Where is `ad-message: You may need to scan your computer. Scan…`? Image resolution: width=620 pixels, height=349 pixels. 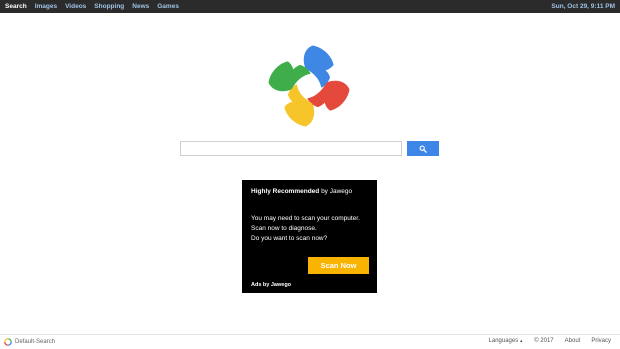 ad-message: You may need to scan your computer. Scan… is located at coordinates (305, 229).